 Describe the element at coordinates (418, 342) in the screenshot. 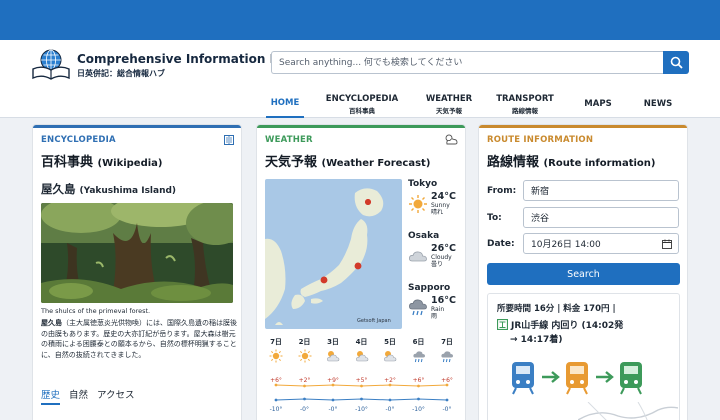

I see `forecast-day-label: 6日` at that location.